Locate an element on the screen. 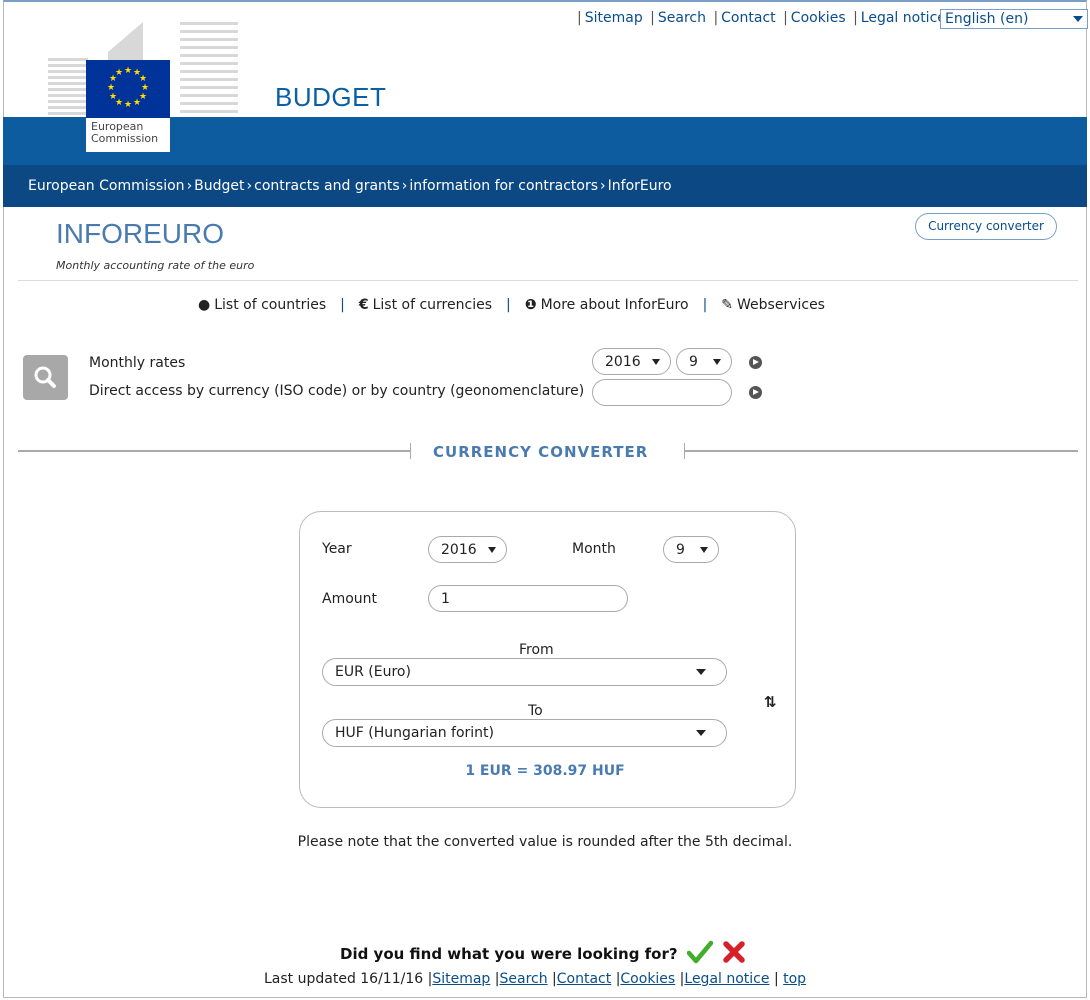 This screenshot has width=1090, height=1000. direct-access-input is located at coordinates (662, 392).